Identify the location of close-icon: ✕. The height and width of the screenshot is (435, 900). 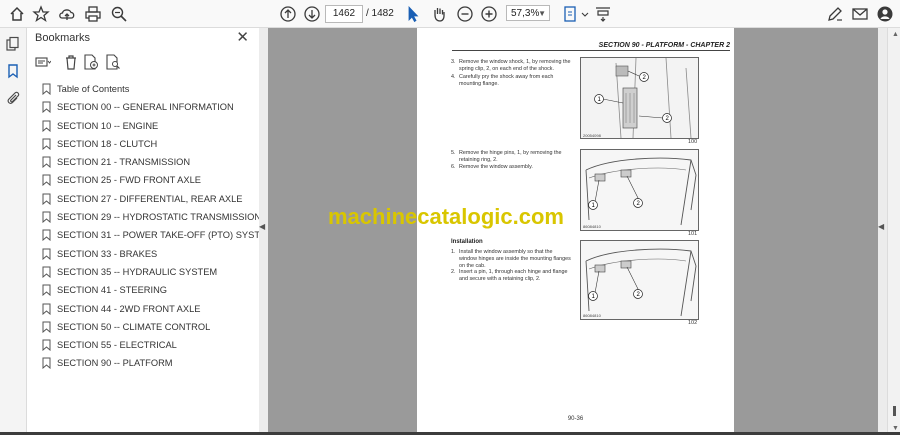
(242, 38).